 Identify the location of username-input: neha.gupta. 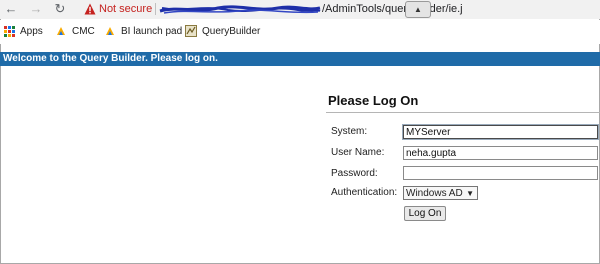
(500, 153).